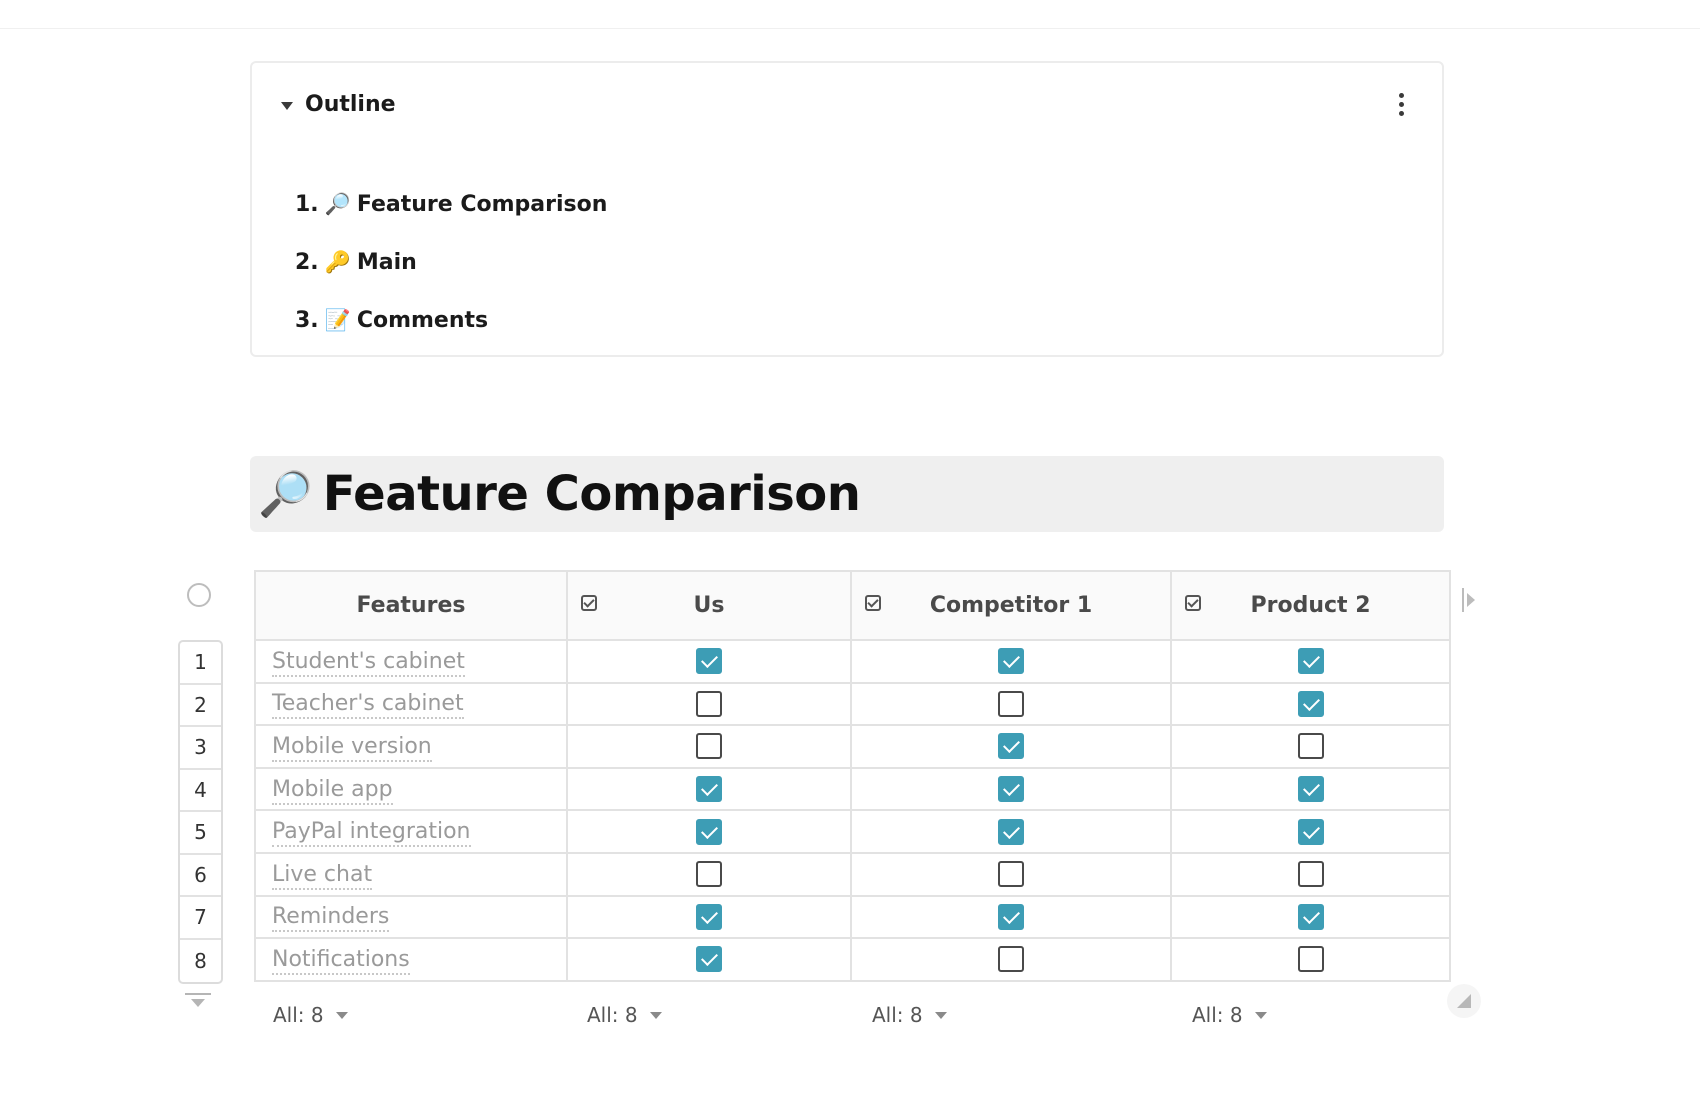 Image resolution: width=1700 pixels, height=1100 pixels. I want to click on feature-cell: Teacher's cabinet, so click(411, 704).